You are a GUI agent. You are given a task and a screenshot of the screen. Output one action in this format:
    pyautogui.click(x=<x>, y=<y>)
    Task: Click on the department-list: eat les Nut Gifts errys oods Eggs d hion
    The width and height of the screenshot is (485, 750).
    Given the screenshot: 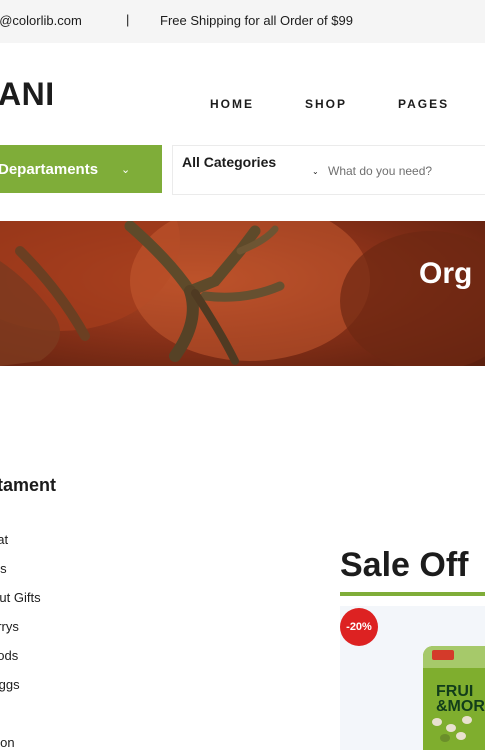 What is the action you would take?
    pyautogui.click(x=20, y=641)
    